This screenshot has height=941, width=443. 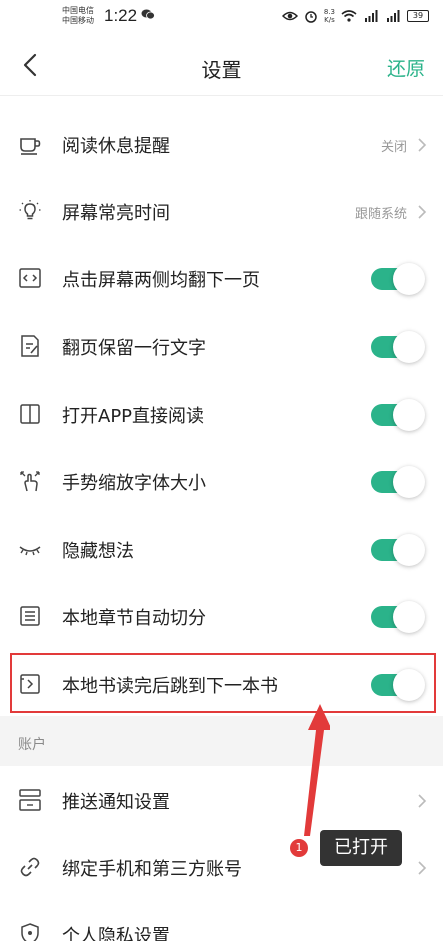 I want to click on link-icon, so click(x=30, y=867).